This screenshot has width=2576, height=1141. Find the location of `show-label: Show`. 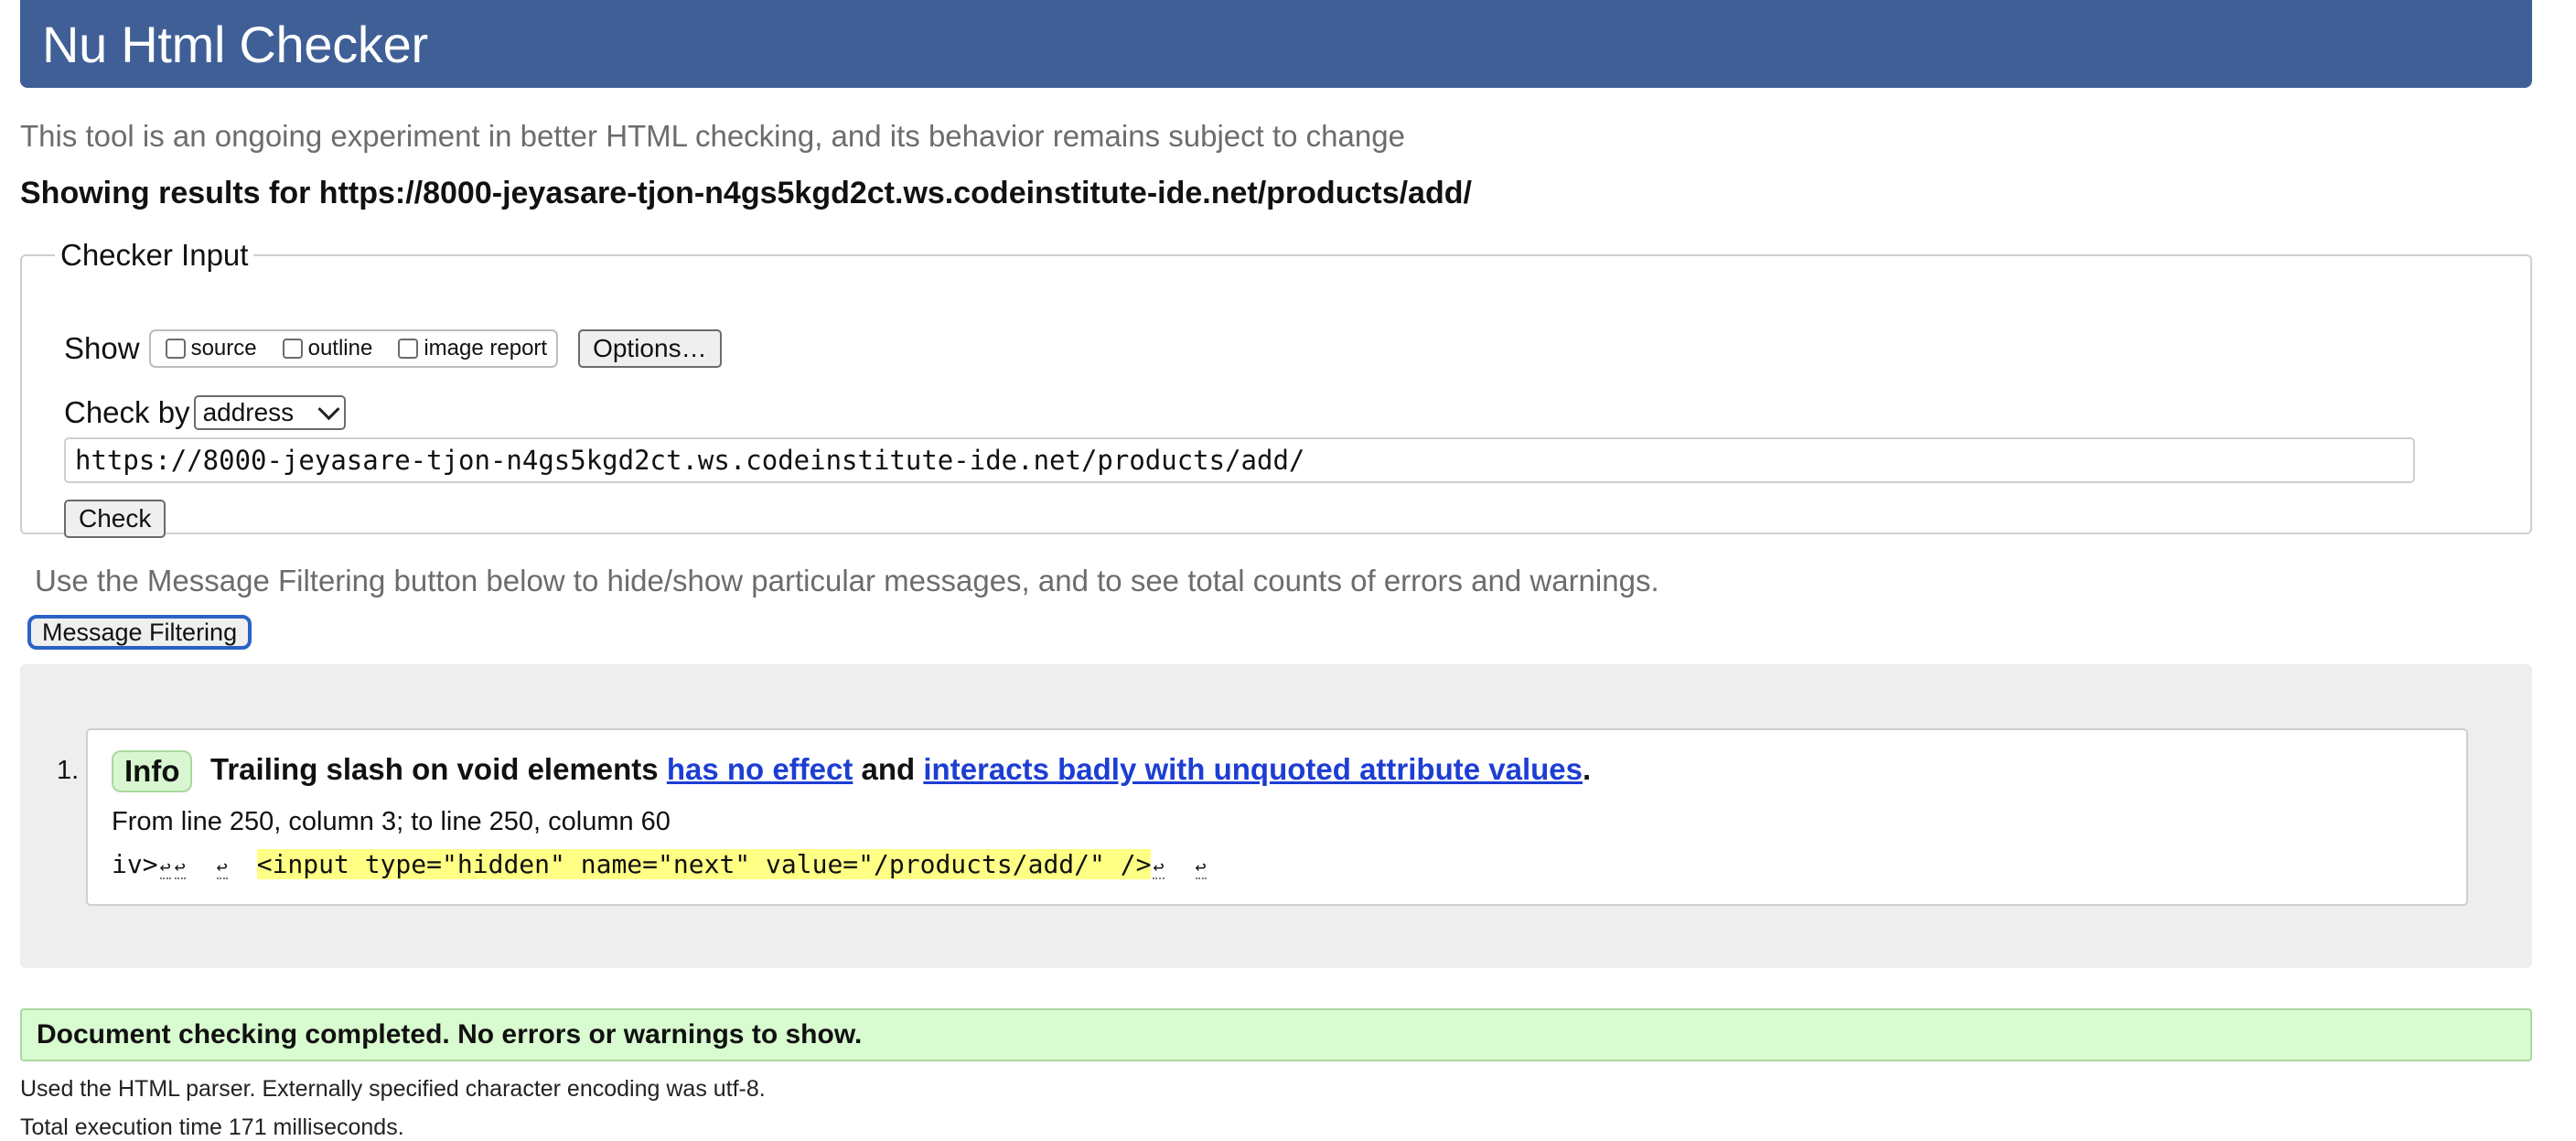

show-label: Show is located at coordinates (102, 348).